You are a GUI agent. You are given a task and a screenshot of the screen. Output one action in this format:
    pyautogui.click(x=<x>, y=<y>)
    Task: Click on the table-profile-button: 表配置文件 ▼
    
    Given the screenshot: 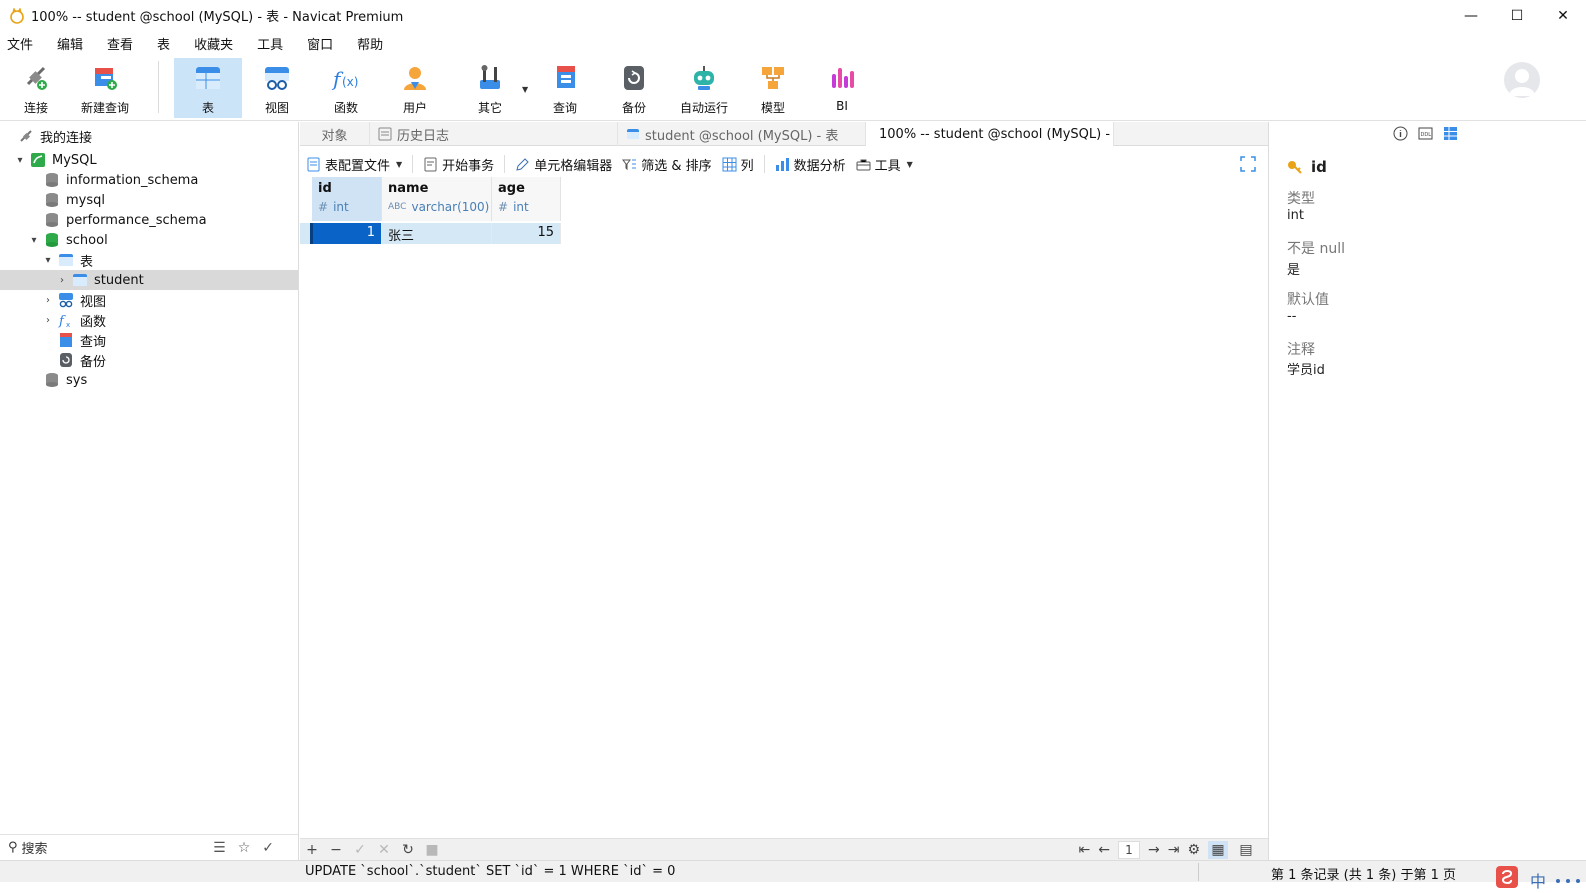 What is the action you would take?
    pyautogui.click(x=354, y=164)
    